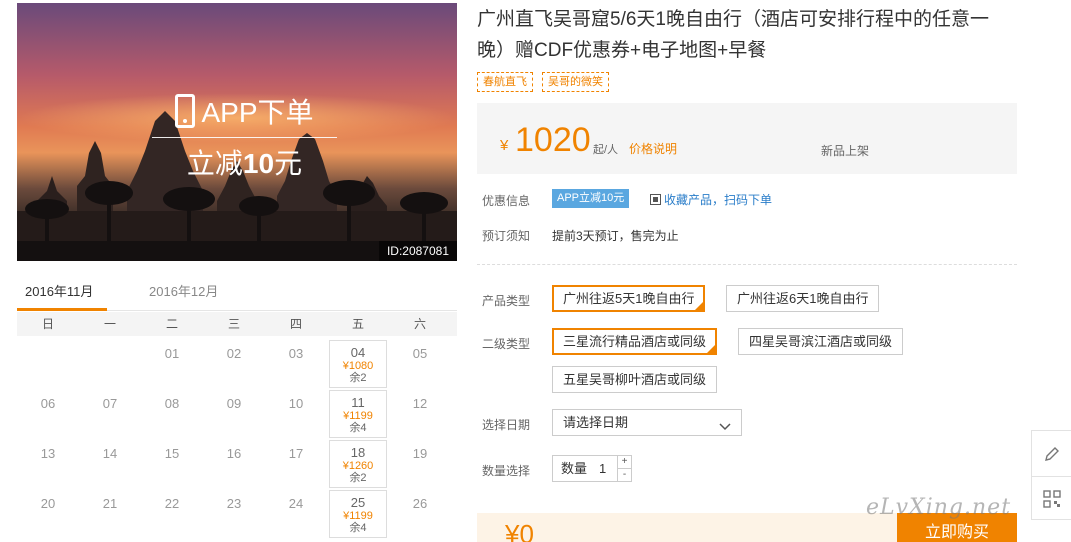 This screenshot has width=1071, height=542. What do you see at coordinates (574, 468) in the screenshot?
I see `quantity-prefix: 数量` at bounding box center [574, 468].